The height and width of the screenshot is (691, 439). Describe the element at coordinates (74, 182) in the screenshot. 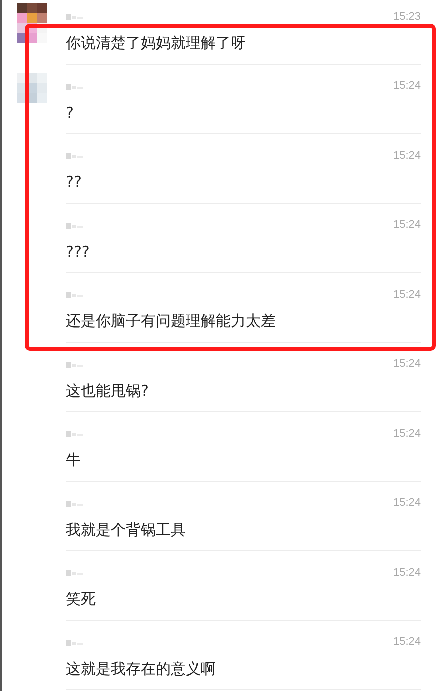

I see `message-text: ??` at that location.